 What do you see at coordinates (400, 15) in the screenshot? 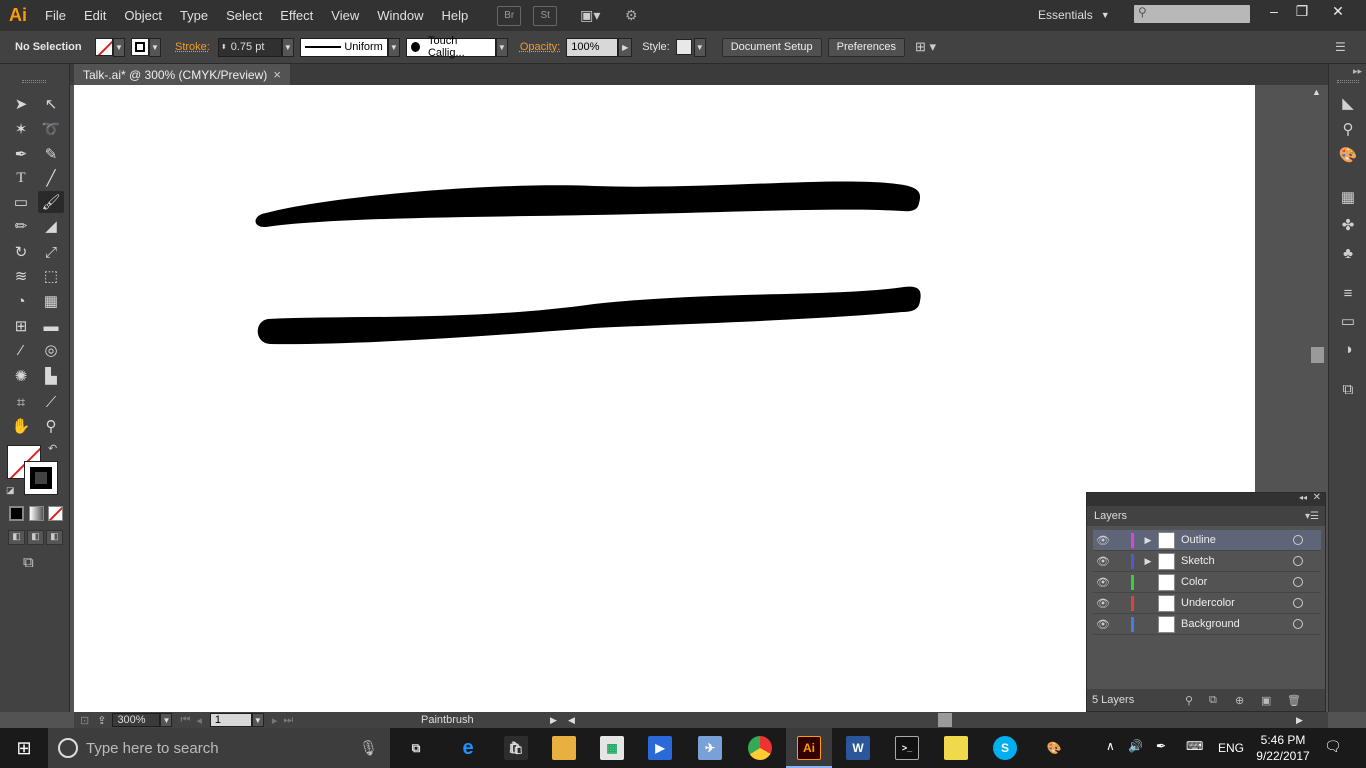
I see `menu-window: Window` at bounding box center [400, 15].